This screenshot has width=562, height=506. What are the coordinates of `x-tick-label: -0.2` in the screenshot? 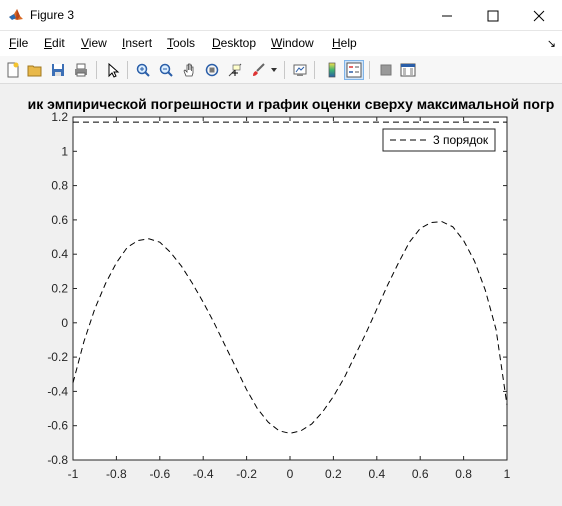 It's located at (246, 474).